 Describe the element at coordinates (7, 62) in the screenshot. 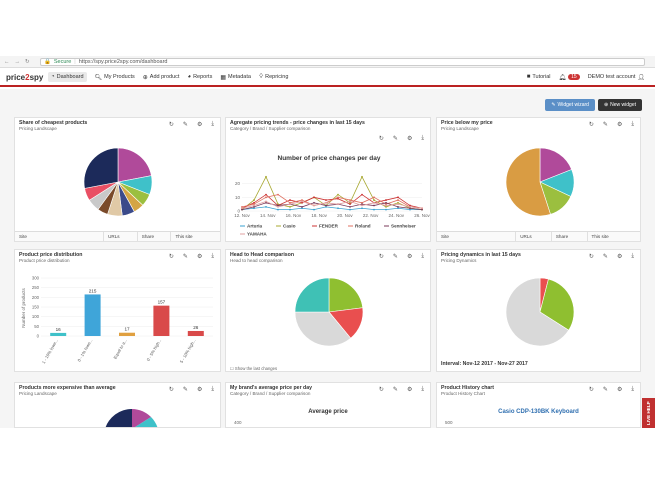

I see `back-icon: ←` at that location.